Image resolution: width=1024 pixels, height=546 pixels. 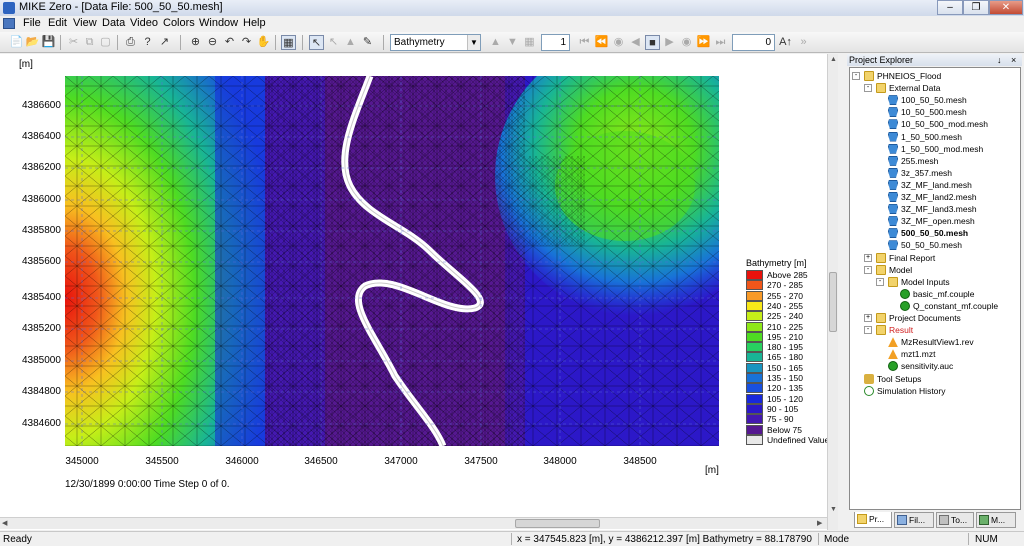 I want to click on tree-node-label: 3Z_MF_open.mesh, so click(x=938, y=221).